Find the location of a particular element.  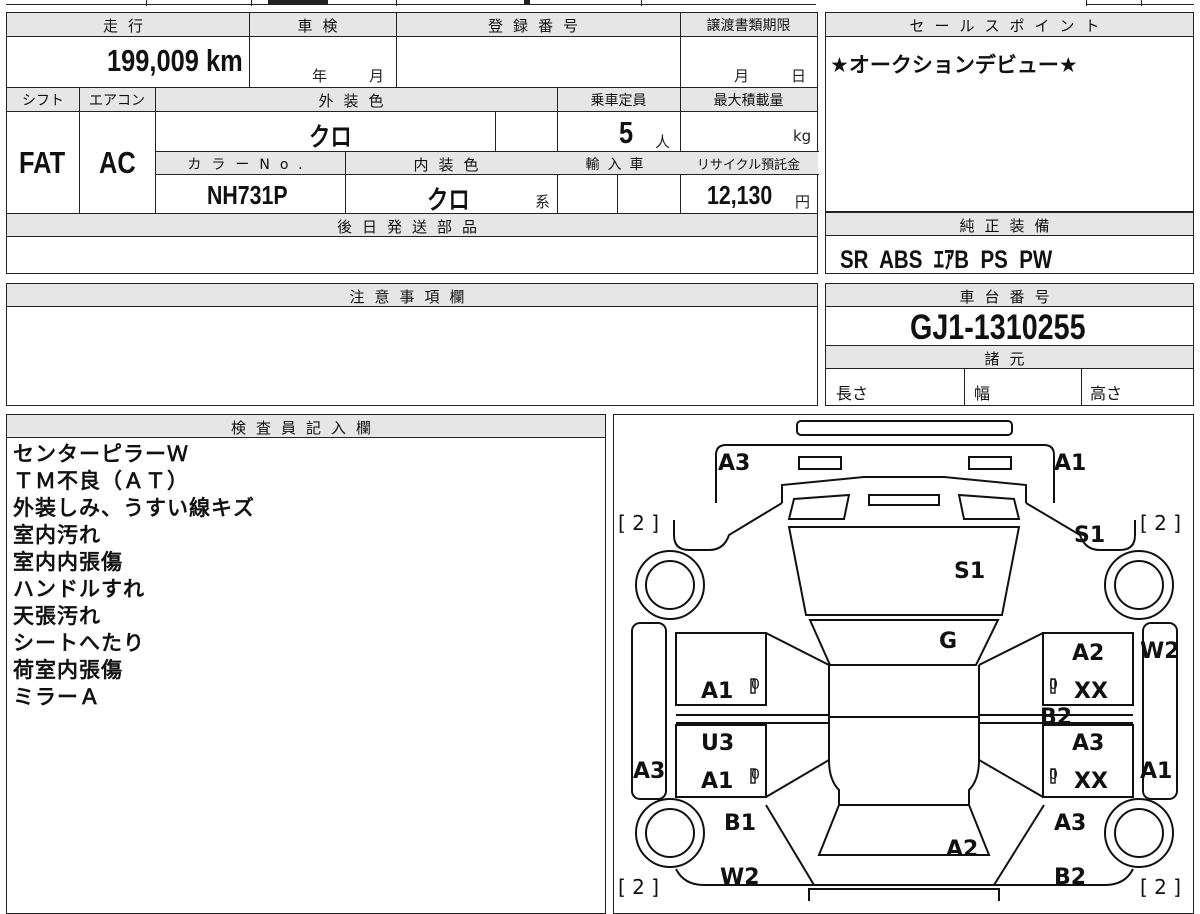

shift-value: FAT is located at coordinates (42, 162).